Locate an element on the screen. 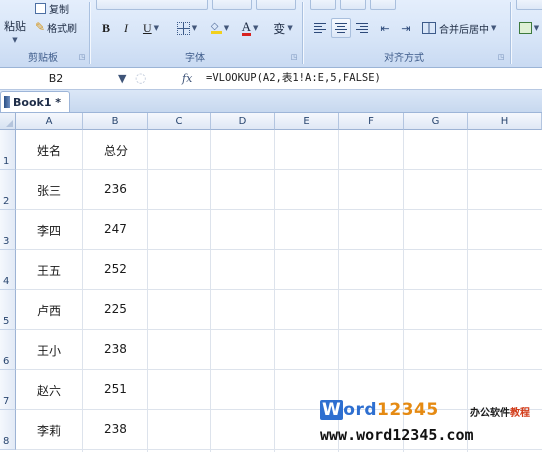 The width and height of the screenshot is (542, 452). row-header-7: 7 is located at coordinates (8, 390).